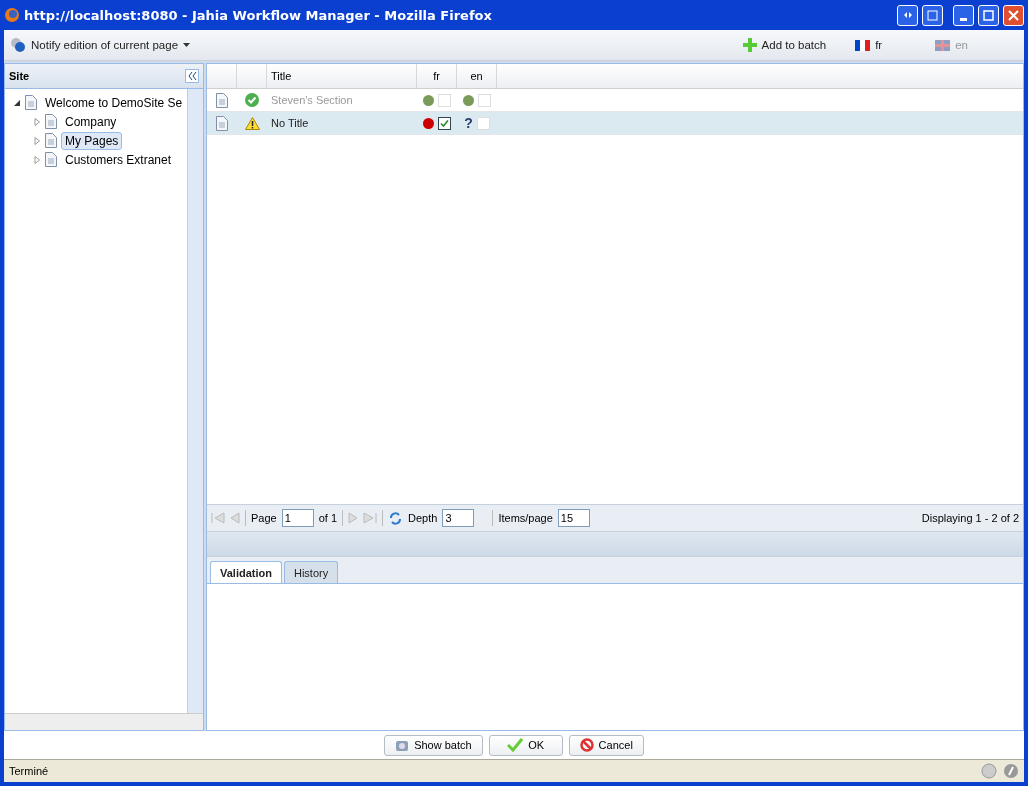  I want to click on browser-logo-icon, so click(12, 15).